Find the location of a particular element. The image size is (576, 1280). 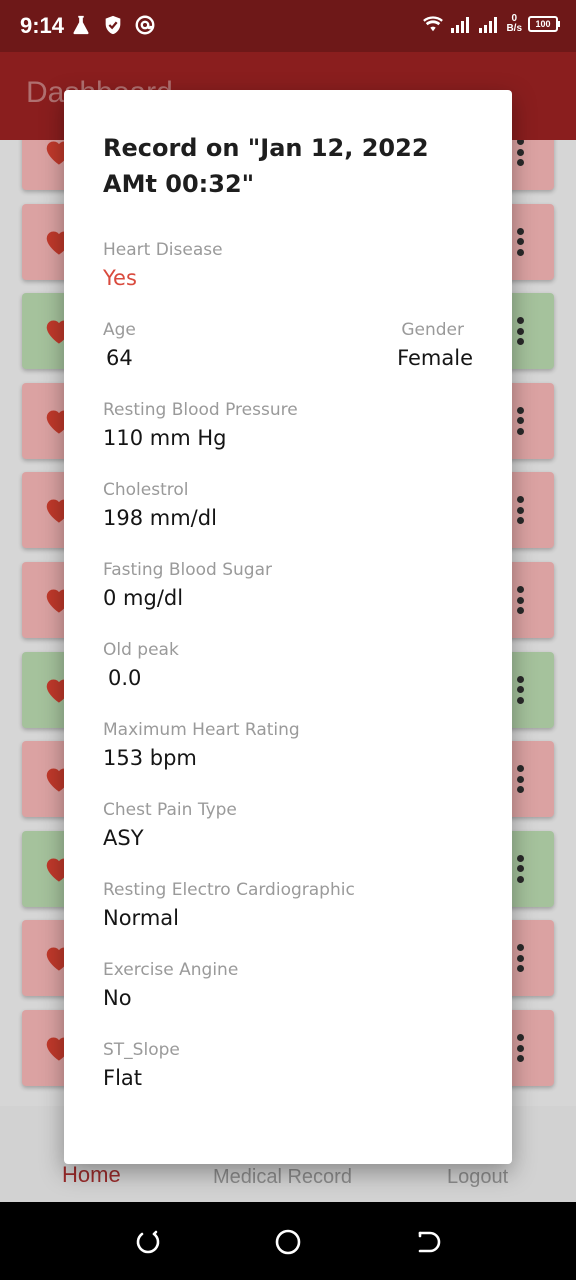

flask-icon is located at coordinates (81, 25).